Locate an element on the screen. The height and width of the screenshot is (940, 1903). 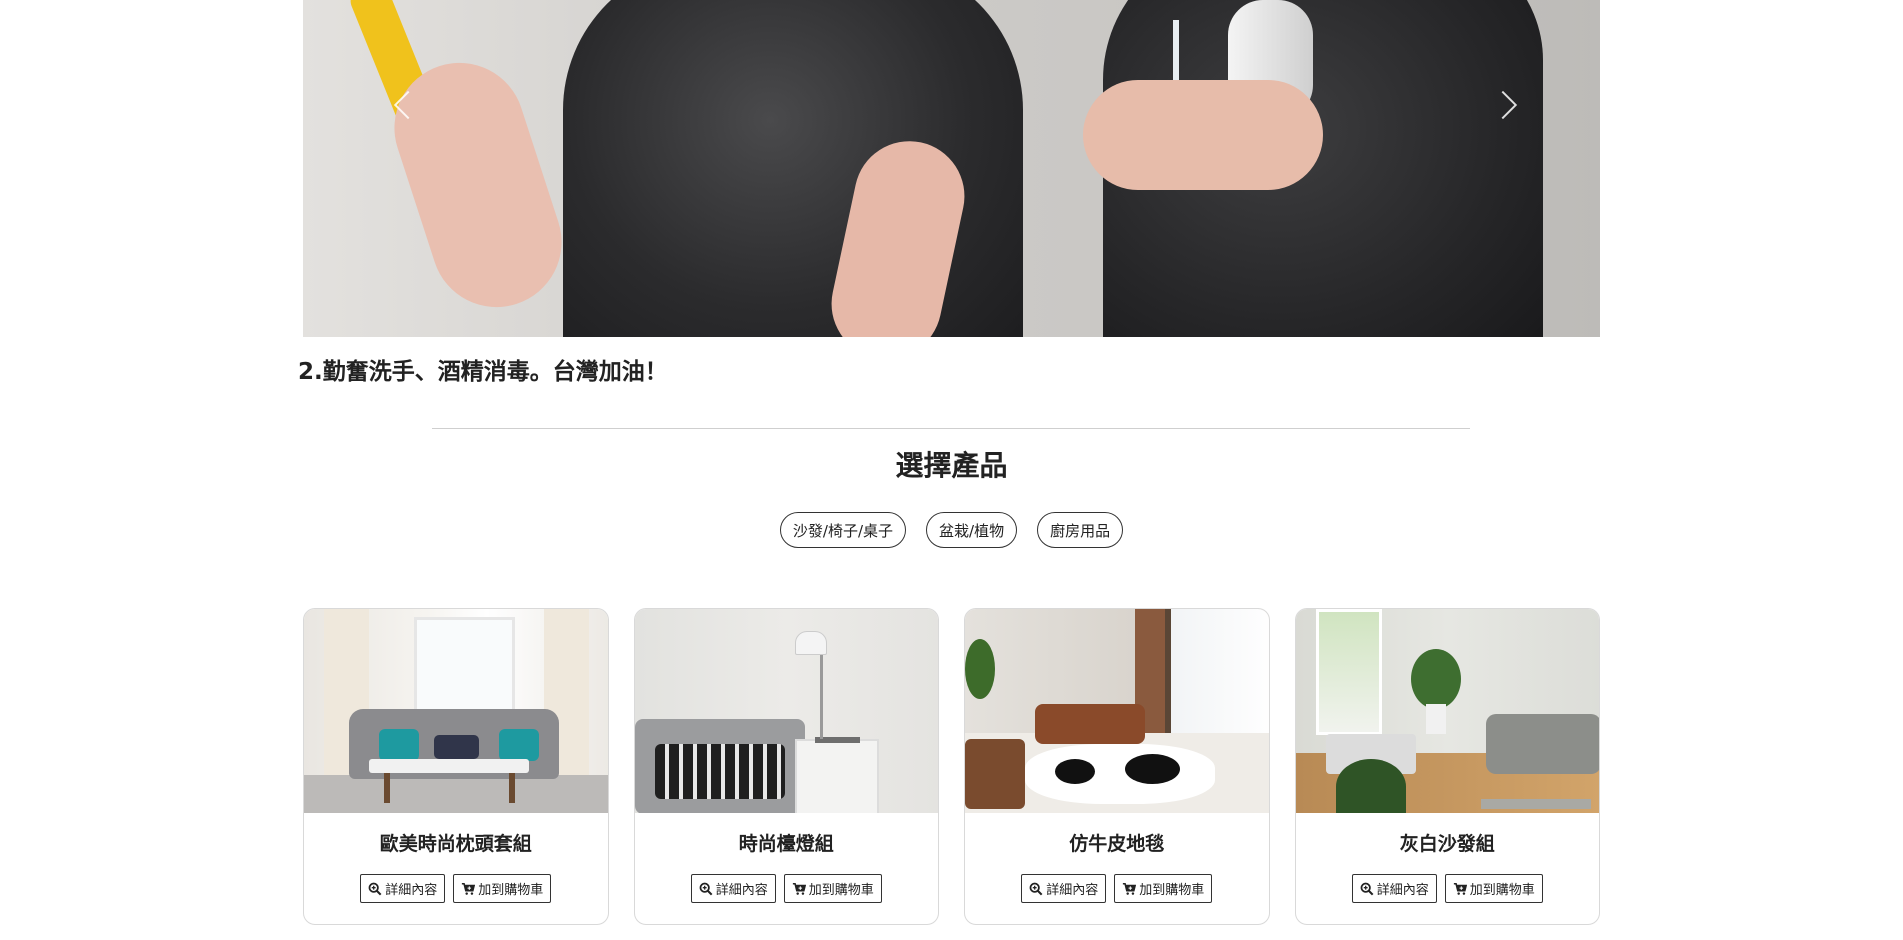
filter-plants: 盆栽/植物 is located at coordinates (972, 530).